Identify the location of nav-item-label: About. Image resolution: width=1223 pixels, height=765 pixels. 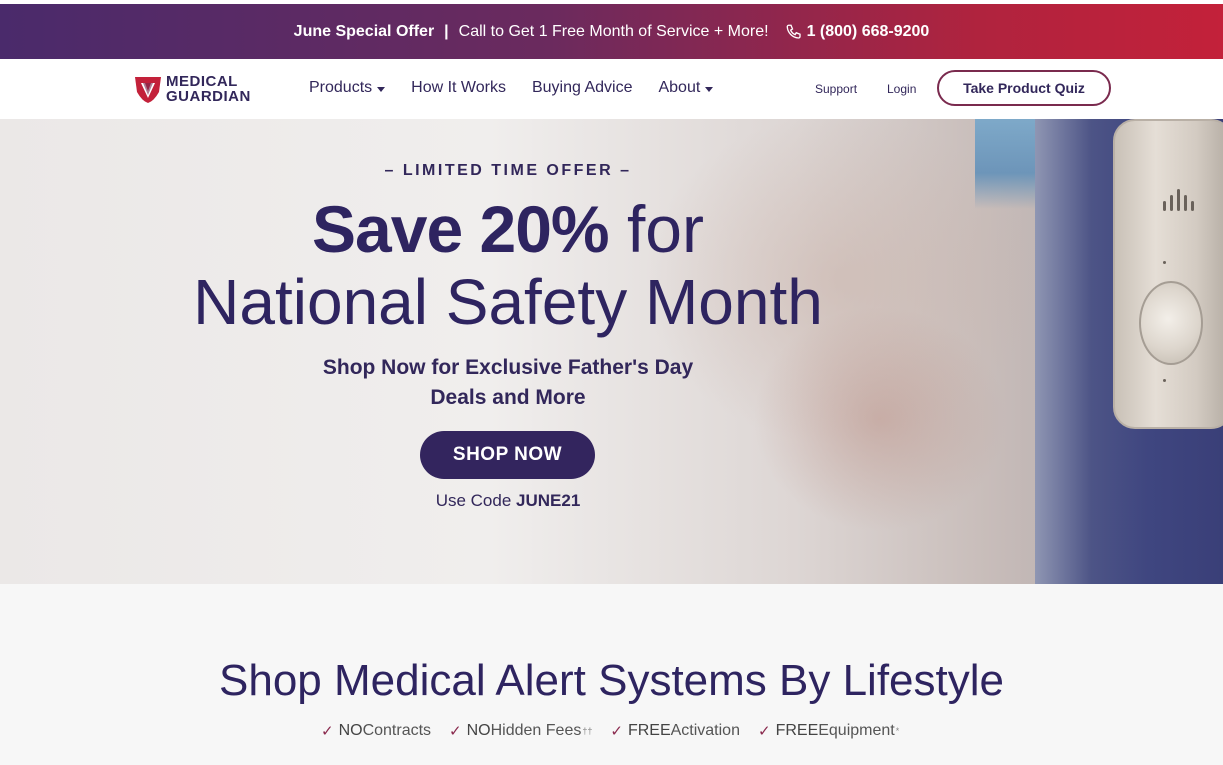
(679, 87).